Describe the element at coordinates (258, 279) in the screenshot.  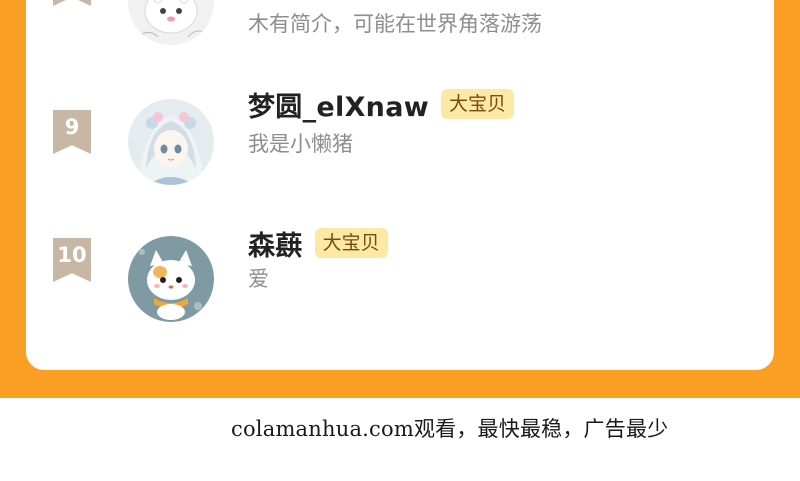
I see `user-bio: 爱` at that location.